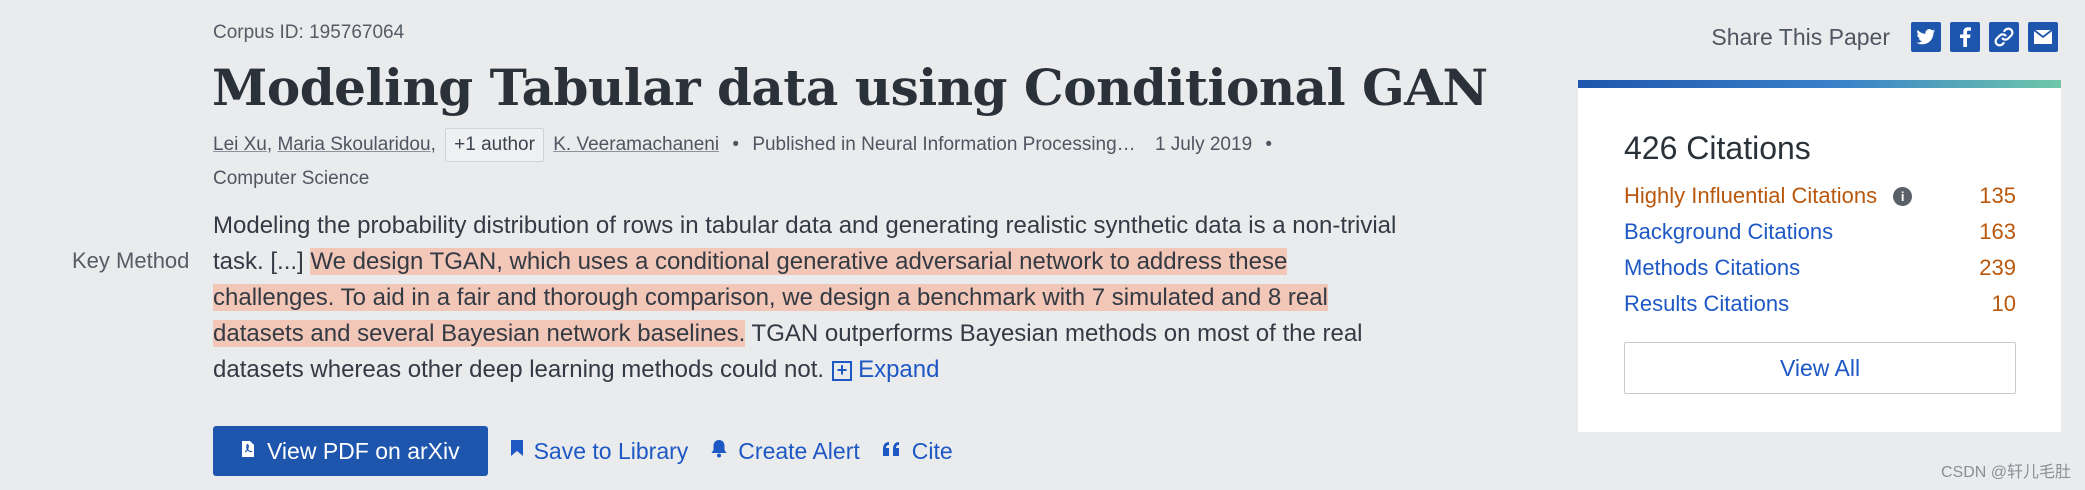 This screenshot has height=490, width=2085. Describe the element at coordinates (1926, 37) in the screenshot. I see `twitter-icon` at that location.